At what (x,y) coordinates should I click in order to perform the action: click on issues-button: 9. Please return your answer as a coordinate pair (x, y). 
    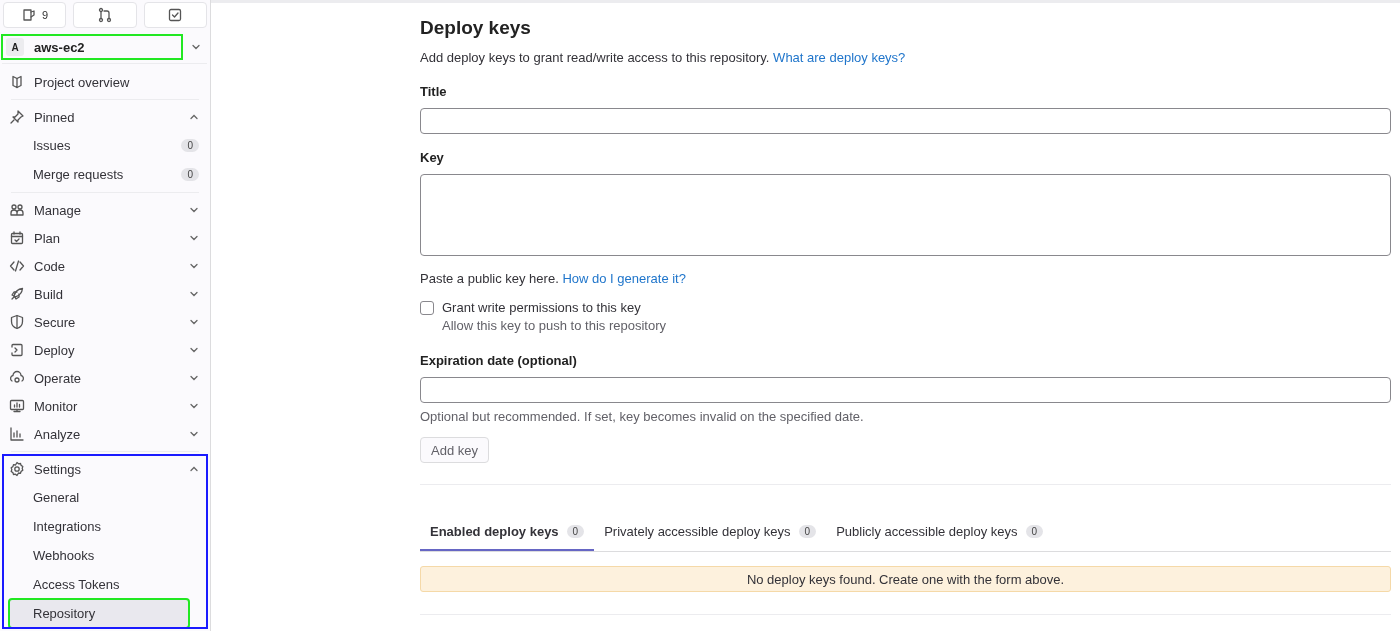
    Looking at the image, I should click on (35, 15).